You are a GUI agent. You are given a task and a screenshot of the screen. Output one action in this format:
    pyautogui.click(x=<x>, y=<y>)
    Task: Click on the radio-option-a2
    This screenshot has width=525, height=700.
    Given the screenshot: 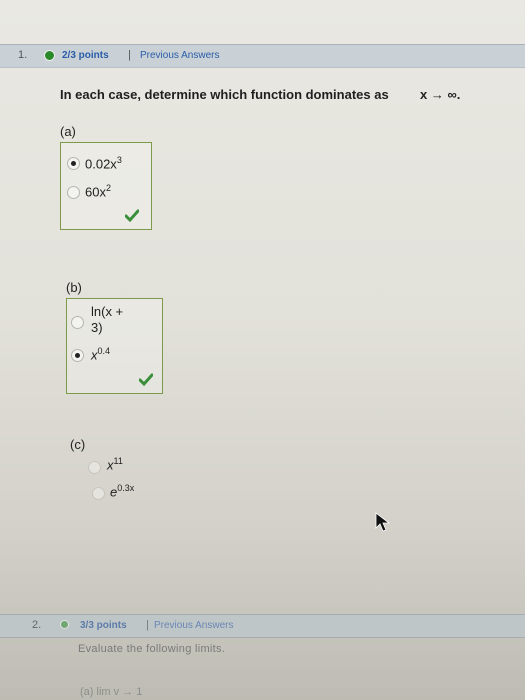 What is the action you would take?
    pyautogui.click(x=73, y=192)
    